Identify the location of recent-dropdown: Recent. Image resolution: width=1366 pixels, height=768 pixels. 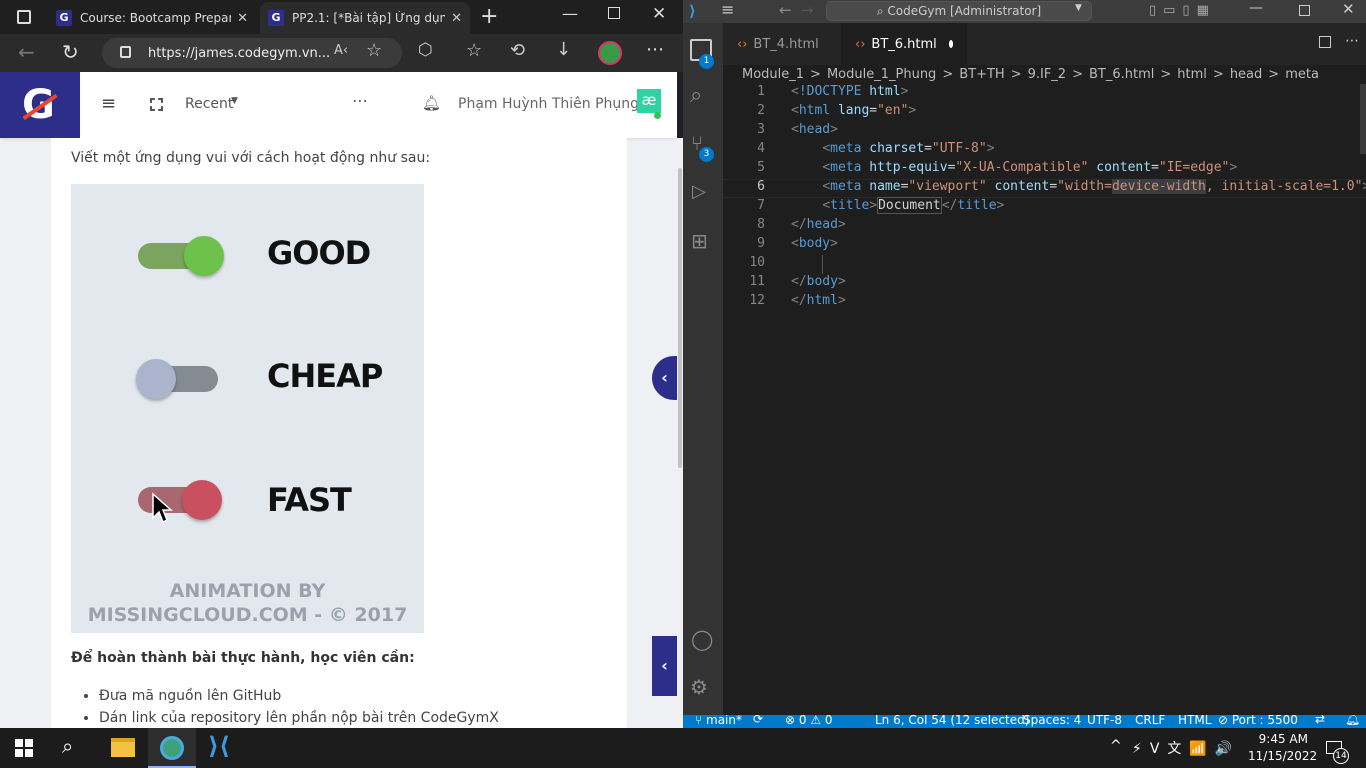
(209, 104).